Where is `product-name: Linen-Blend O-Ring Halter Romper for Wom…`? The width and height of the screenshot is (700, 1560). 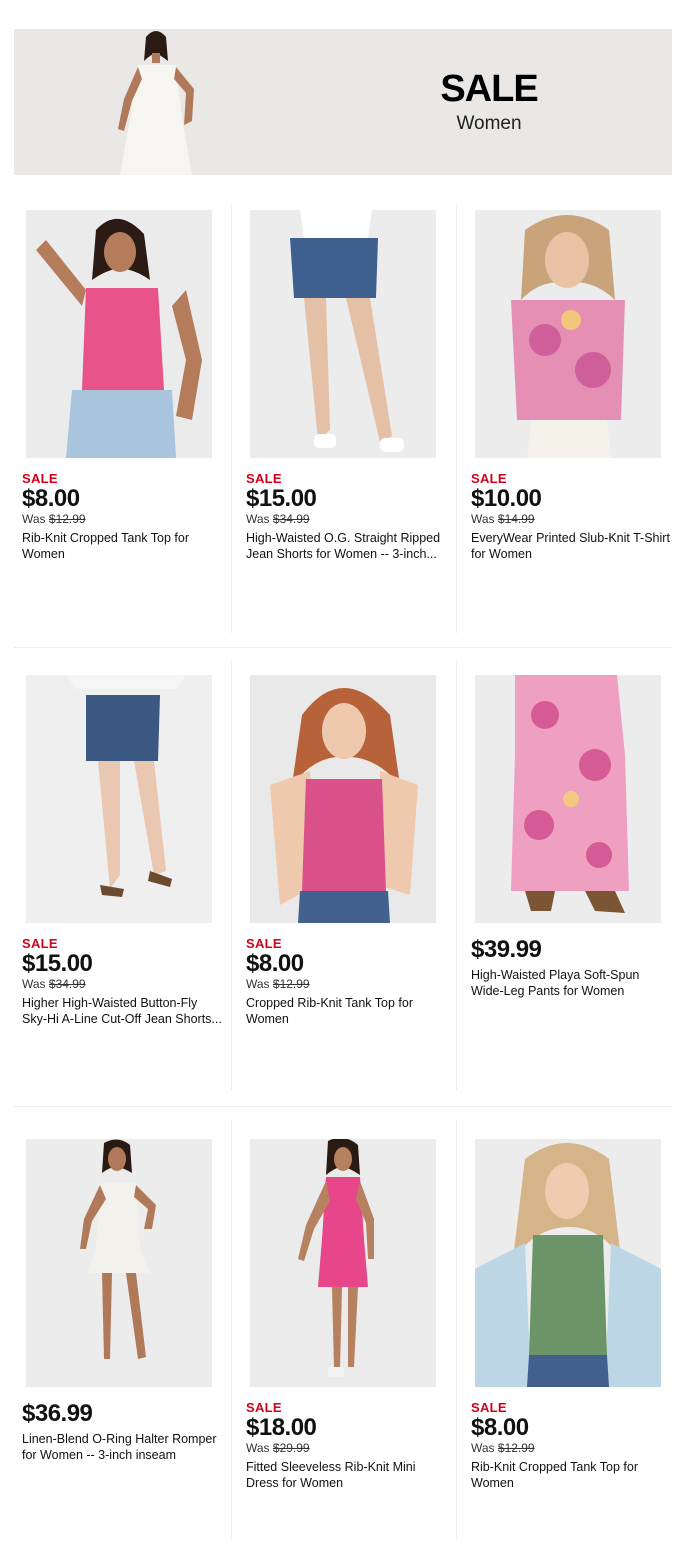 product-name: Linen-Blend O-Ring Halter Romper for Wom… is located at coordinates (122, 1447).